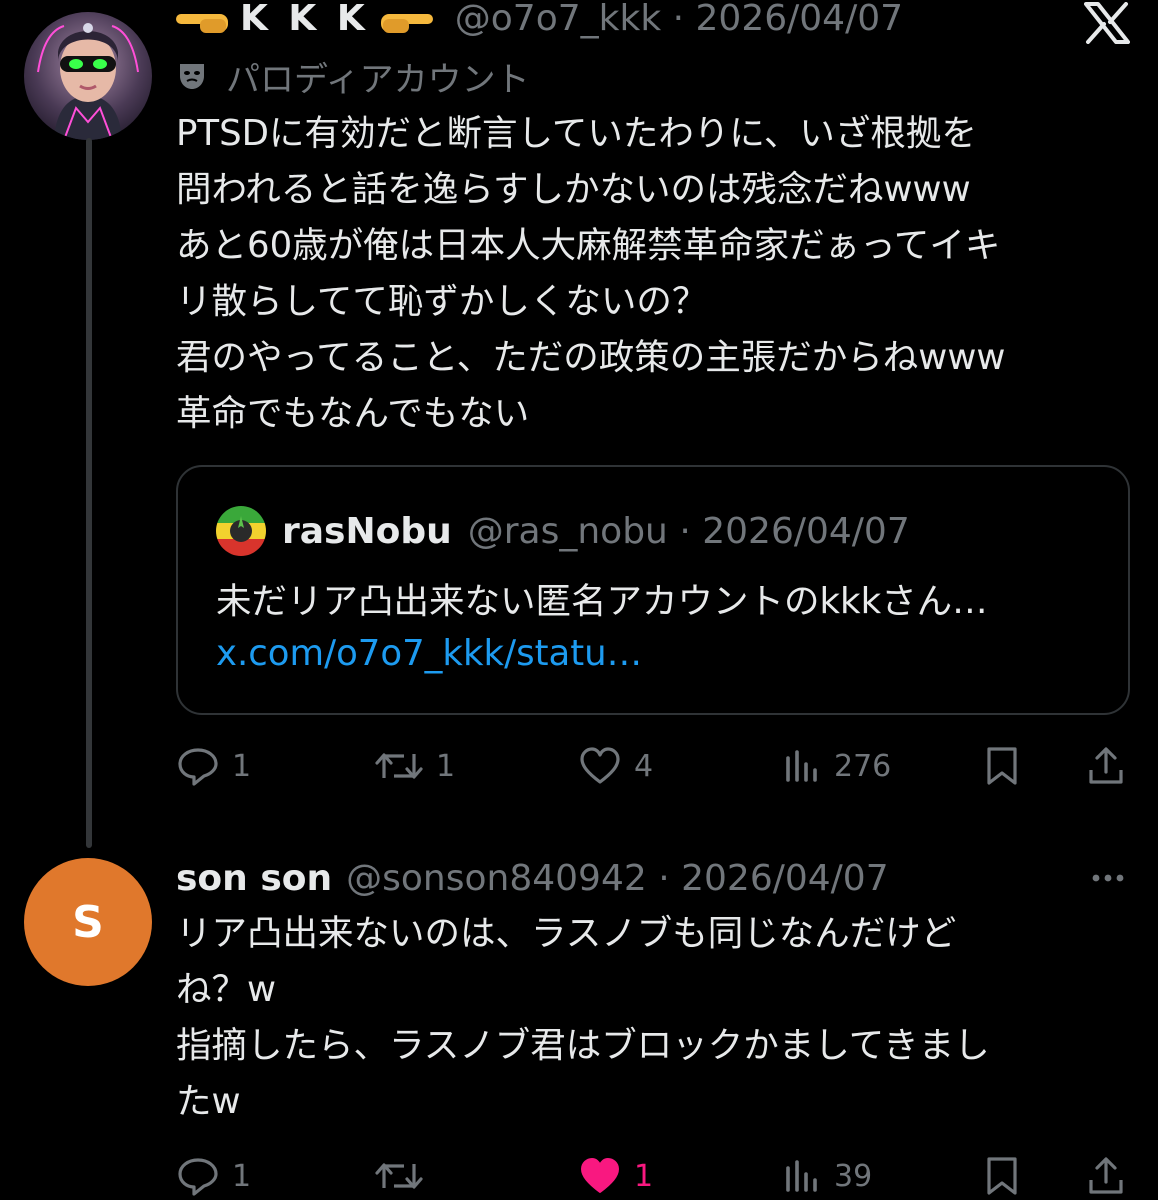 Image resolution: width=1158 pixels, height=1200 pixels. What do you see at coordinates (600, 1175) in the screenshot?
I see `like-filled-icon` at bounding box center [600, 1175].